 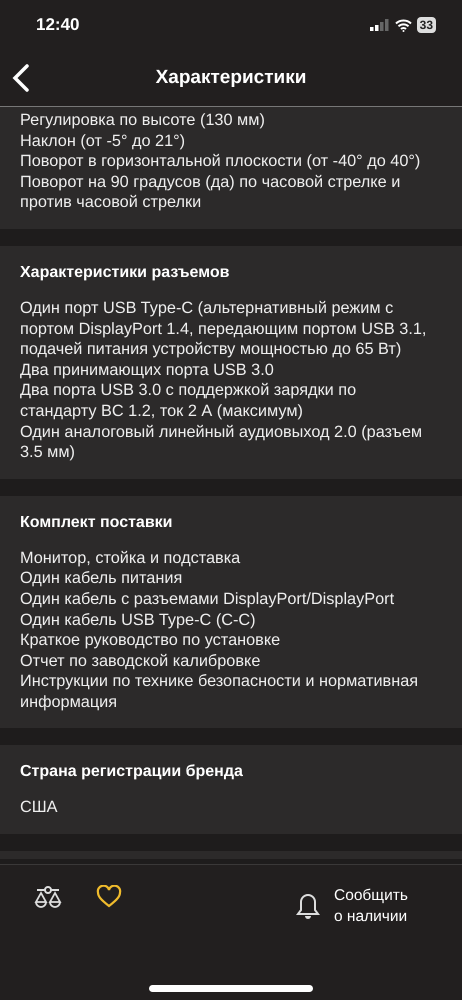 What do you see at coordinates (403, 25) in the screenshot?
I see `wifi-icon` at bounding box center [403, 25].